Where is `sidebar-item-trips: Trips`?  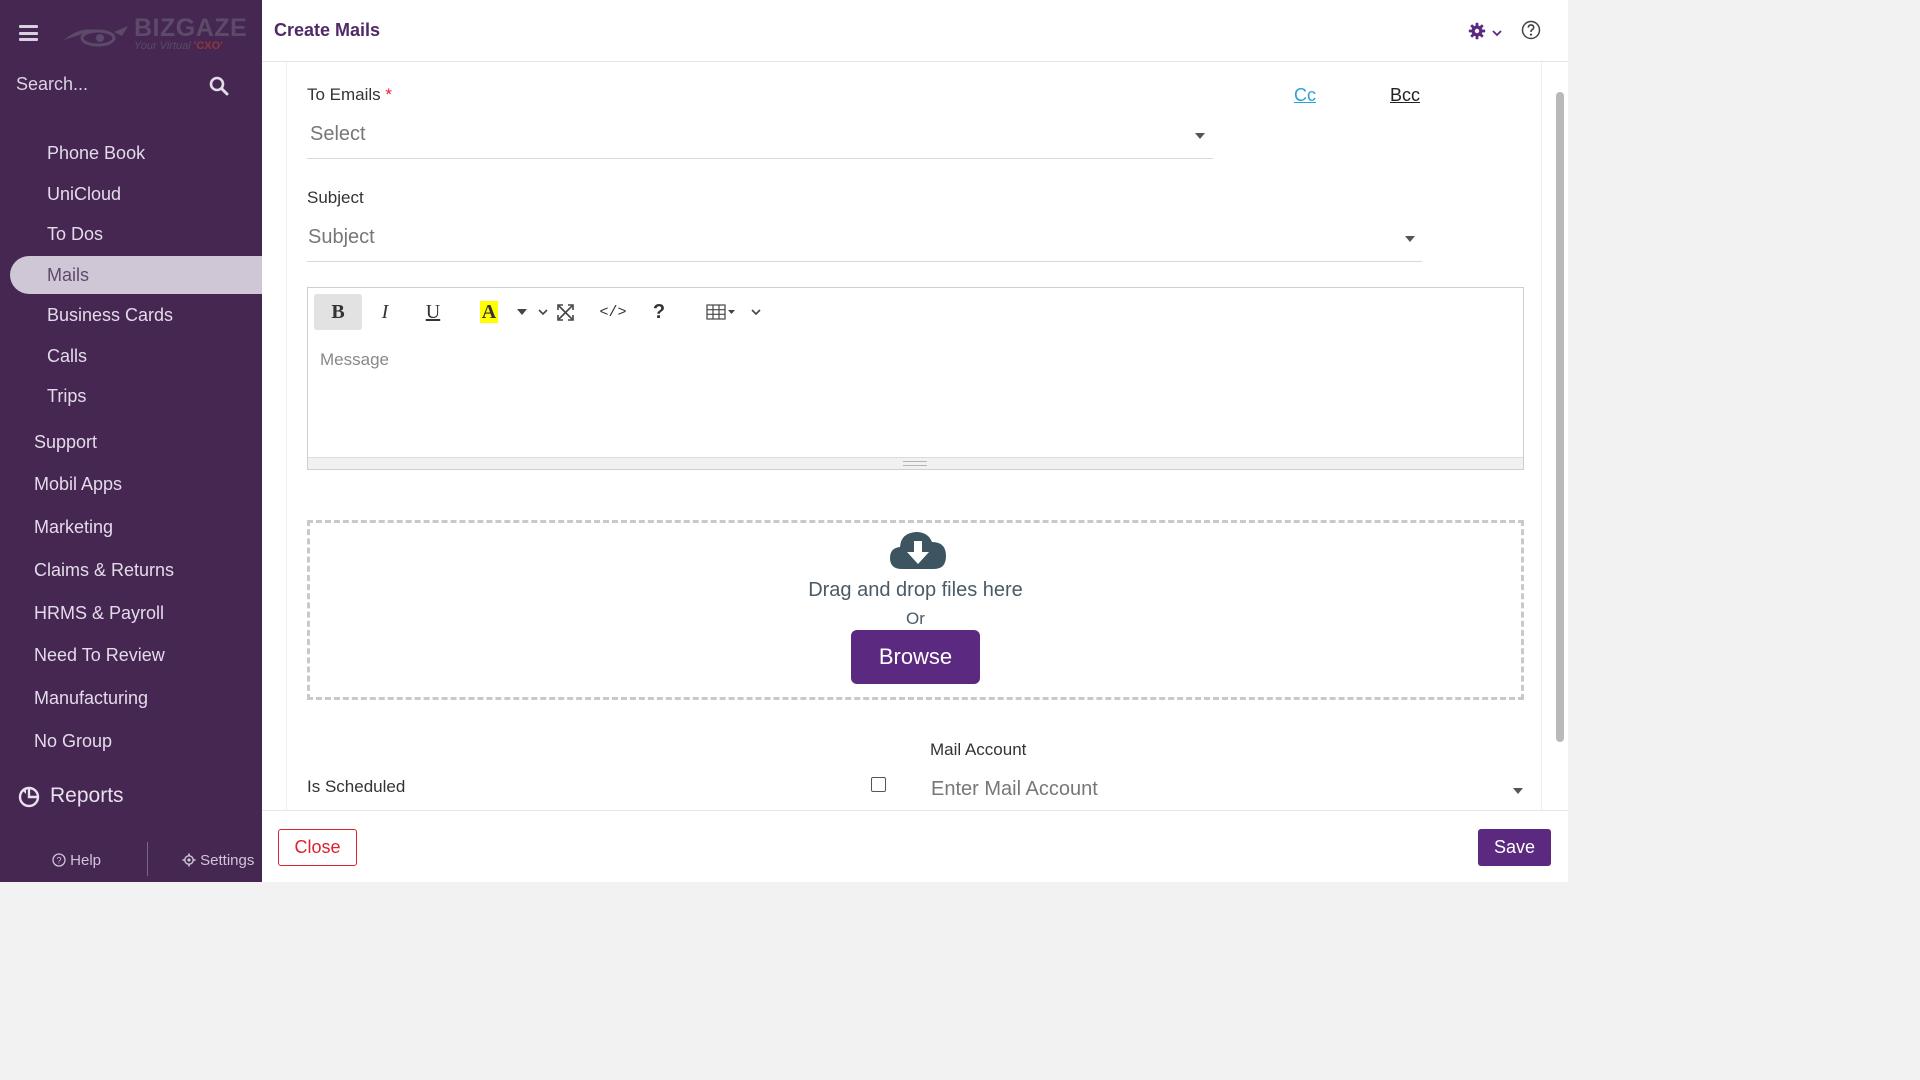 sidebar-item-trips: Trips is located at coordinates (66, 396).